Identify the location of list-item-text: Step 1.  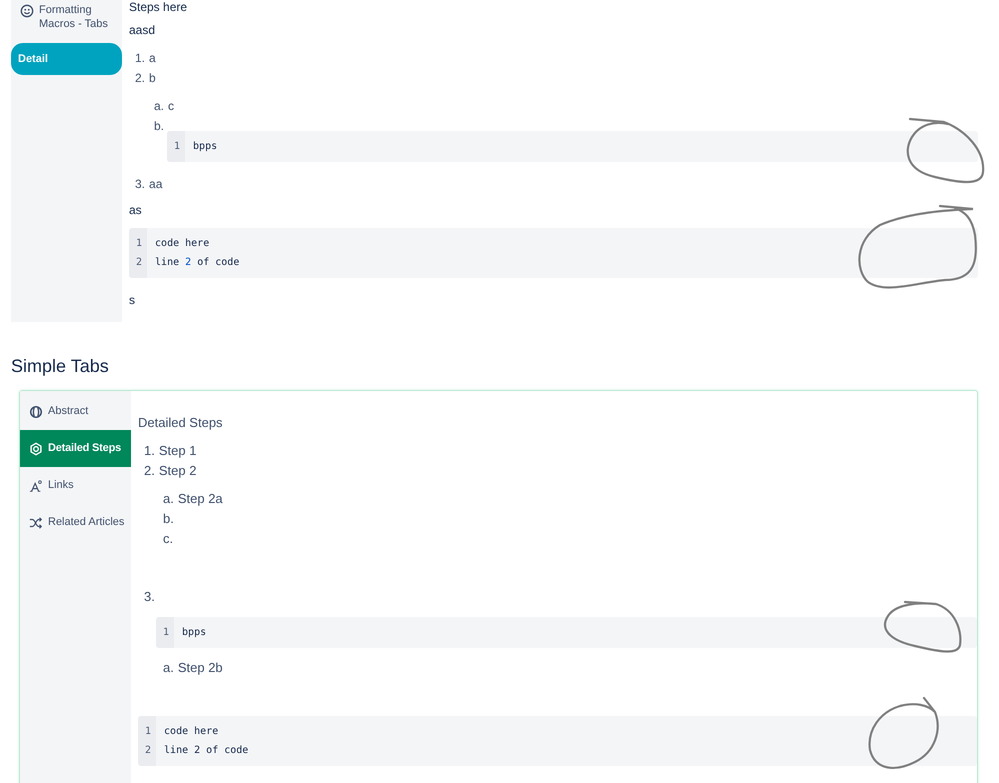
(177, 451).